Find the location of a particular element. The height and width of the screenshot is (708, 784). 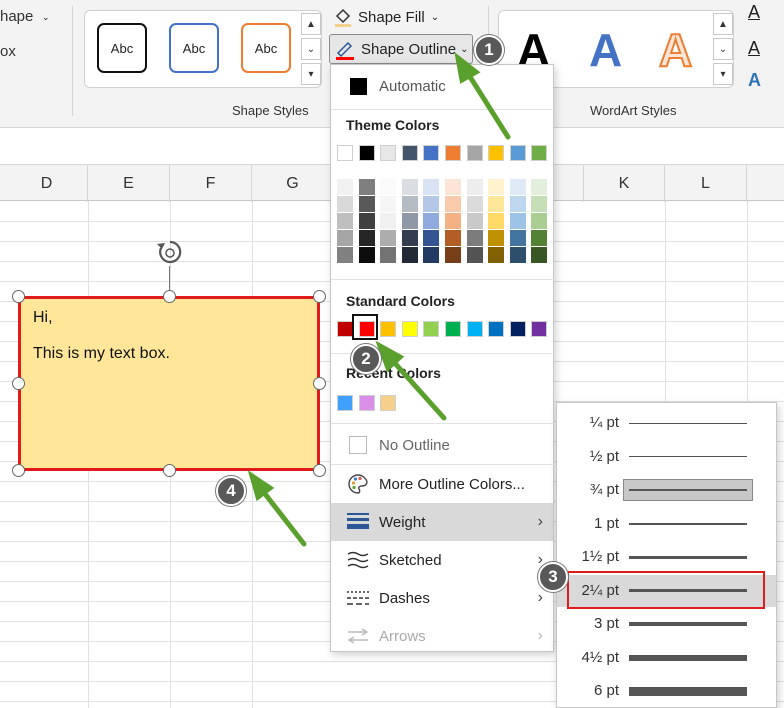

shape-style-black: Abc is located at coordinates (122, 48).